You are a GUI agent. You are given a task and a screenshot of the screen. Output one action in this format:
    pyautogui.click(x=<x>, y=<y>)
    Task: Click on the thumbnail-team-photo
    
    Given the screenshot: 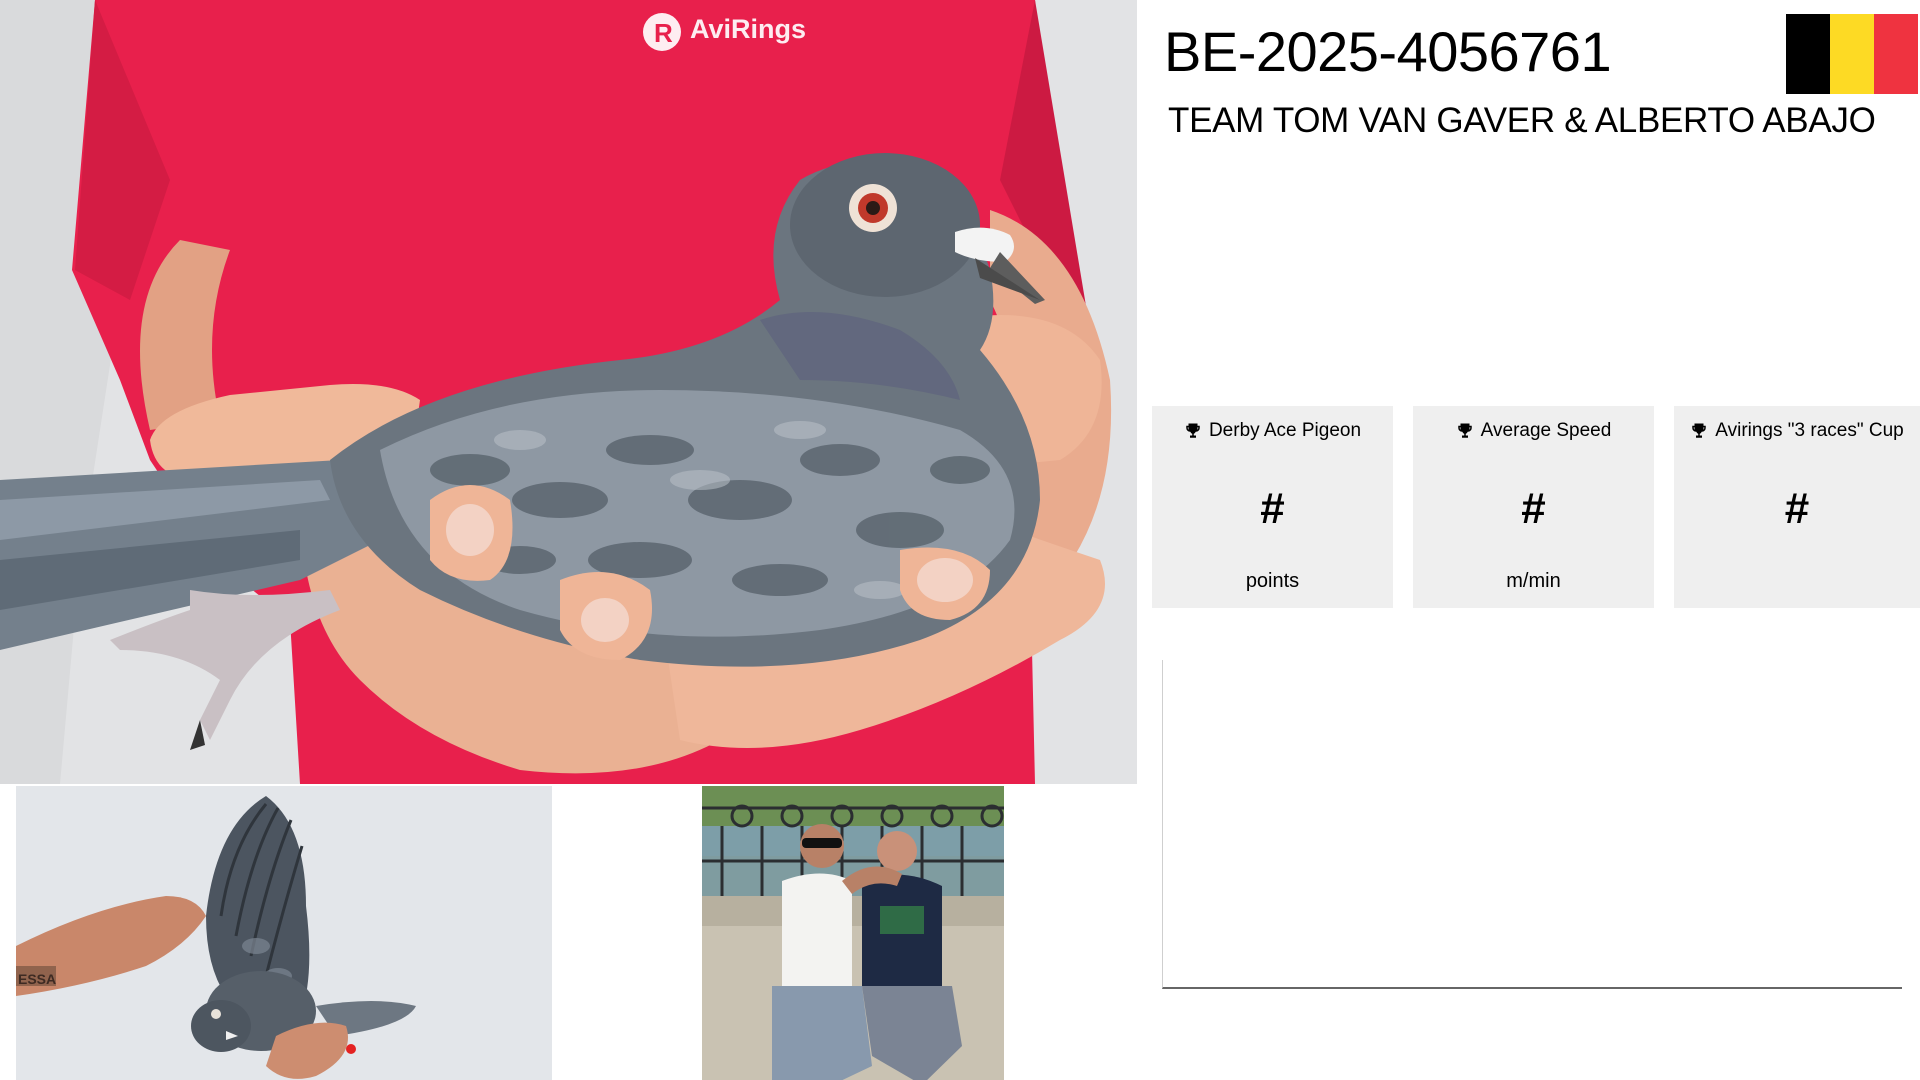 What is the action you would take?
    pyautogui.click(x=853, y=933)
    